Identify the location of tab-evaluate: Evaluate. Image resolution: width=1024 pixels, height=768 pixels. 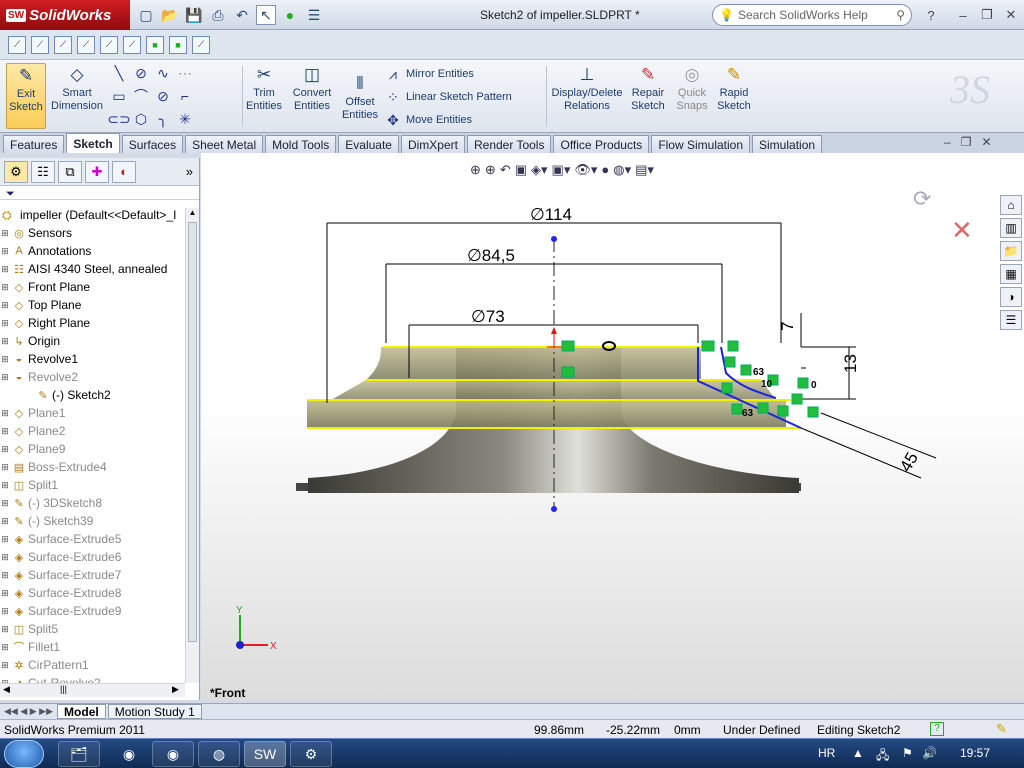
(368, 144).